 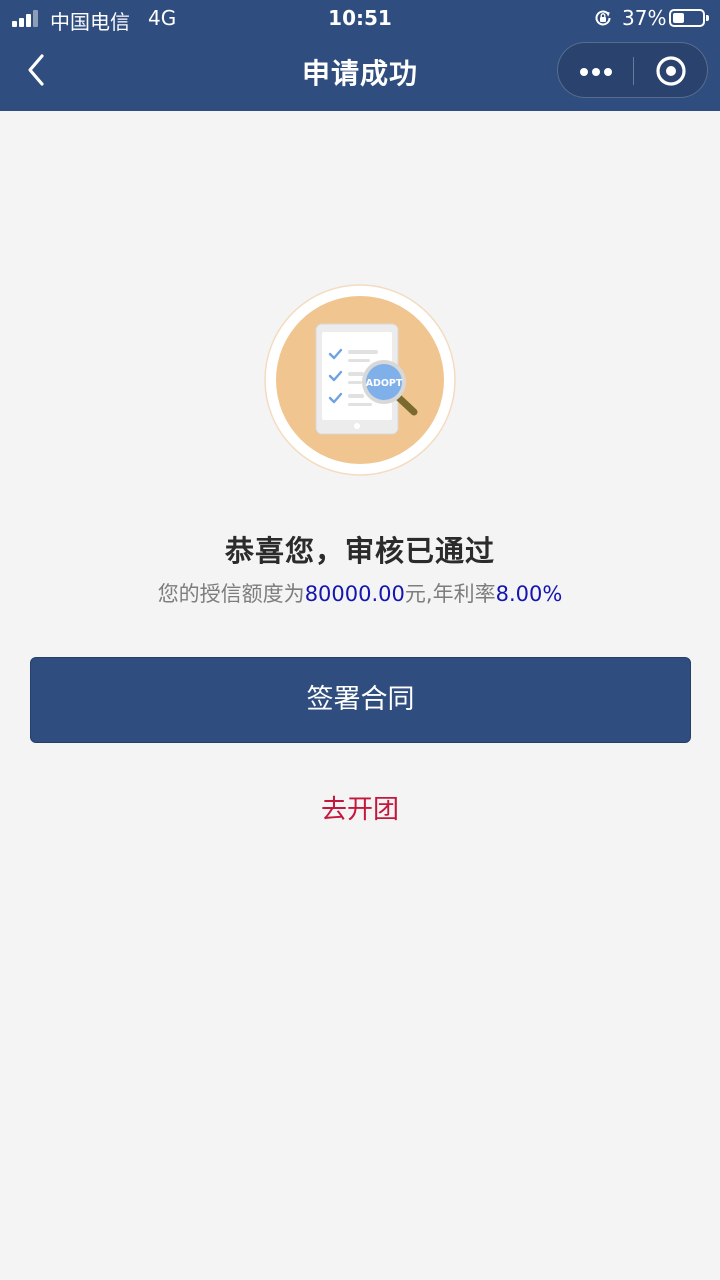 I want to click on target-circle-icon, so click(x=671, y=71).